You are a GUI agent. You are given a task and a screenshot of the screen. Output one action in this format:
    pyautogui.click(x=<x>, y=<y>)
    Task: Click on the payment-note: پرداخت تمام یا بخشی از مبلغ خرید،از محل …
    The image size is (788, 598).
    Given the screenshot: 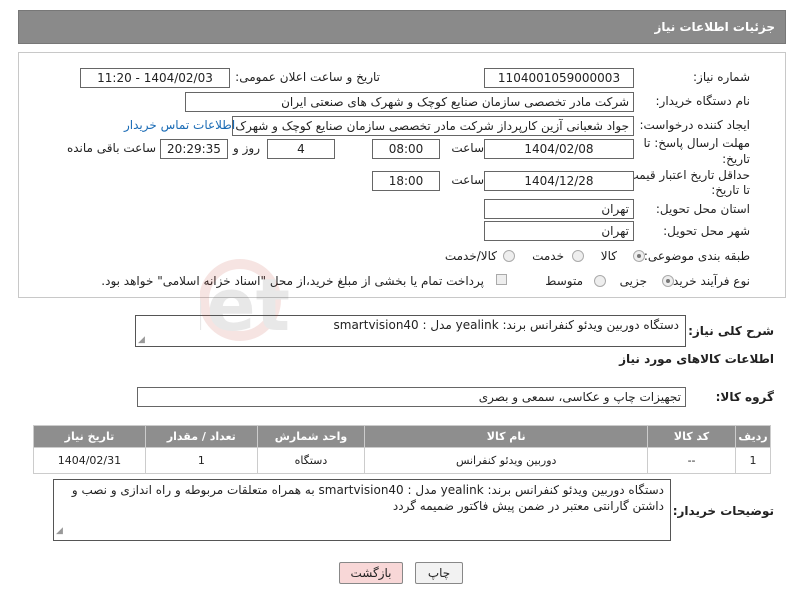 What is the action you would take?
    pyautogui.click(x=292, y=281)
    